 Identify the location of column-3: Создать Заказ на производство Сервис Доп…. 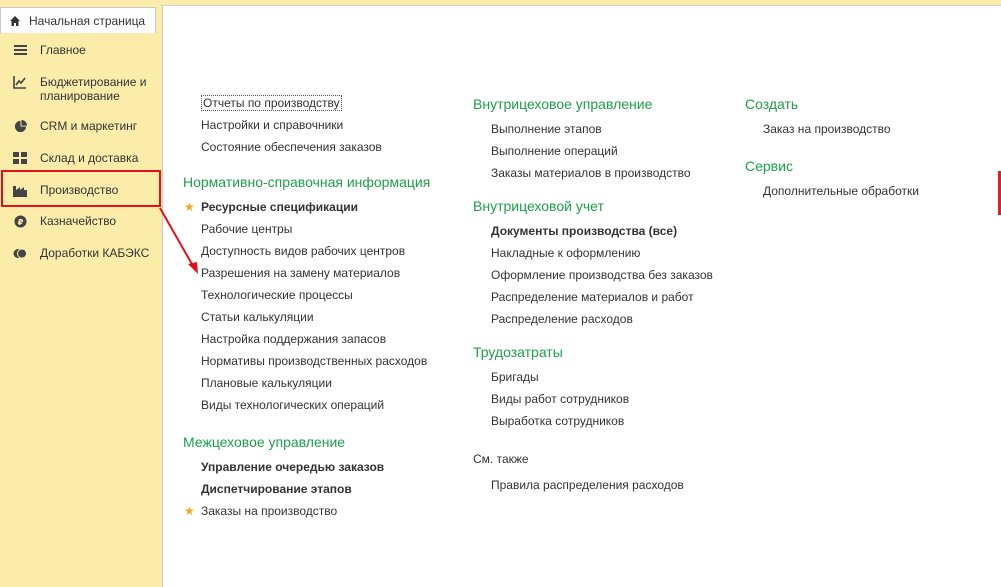
(855, 149).